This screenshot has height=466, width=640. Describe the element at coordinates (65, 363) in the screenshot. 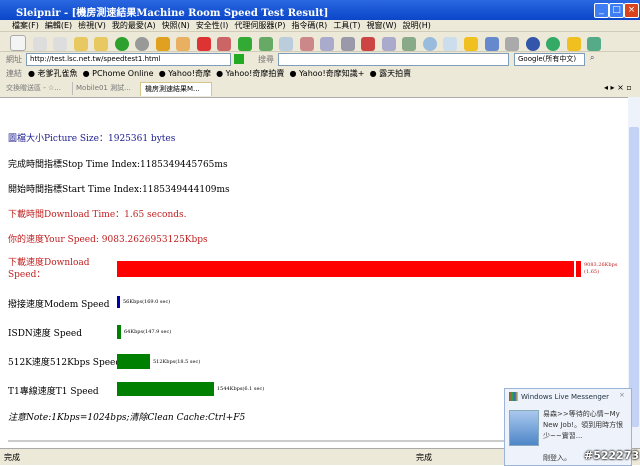

I see `bar-label: 512K速度512Kbps Speed` at that location.